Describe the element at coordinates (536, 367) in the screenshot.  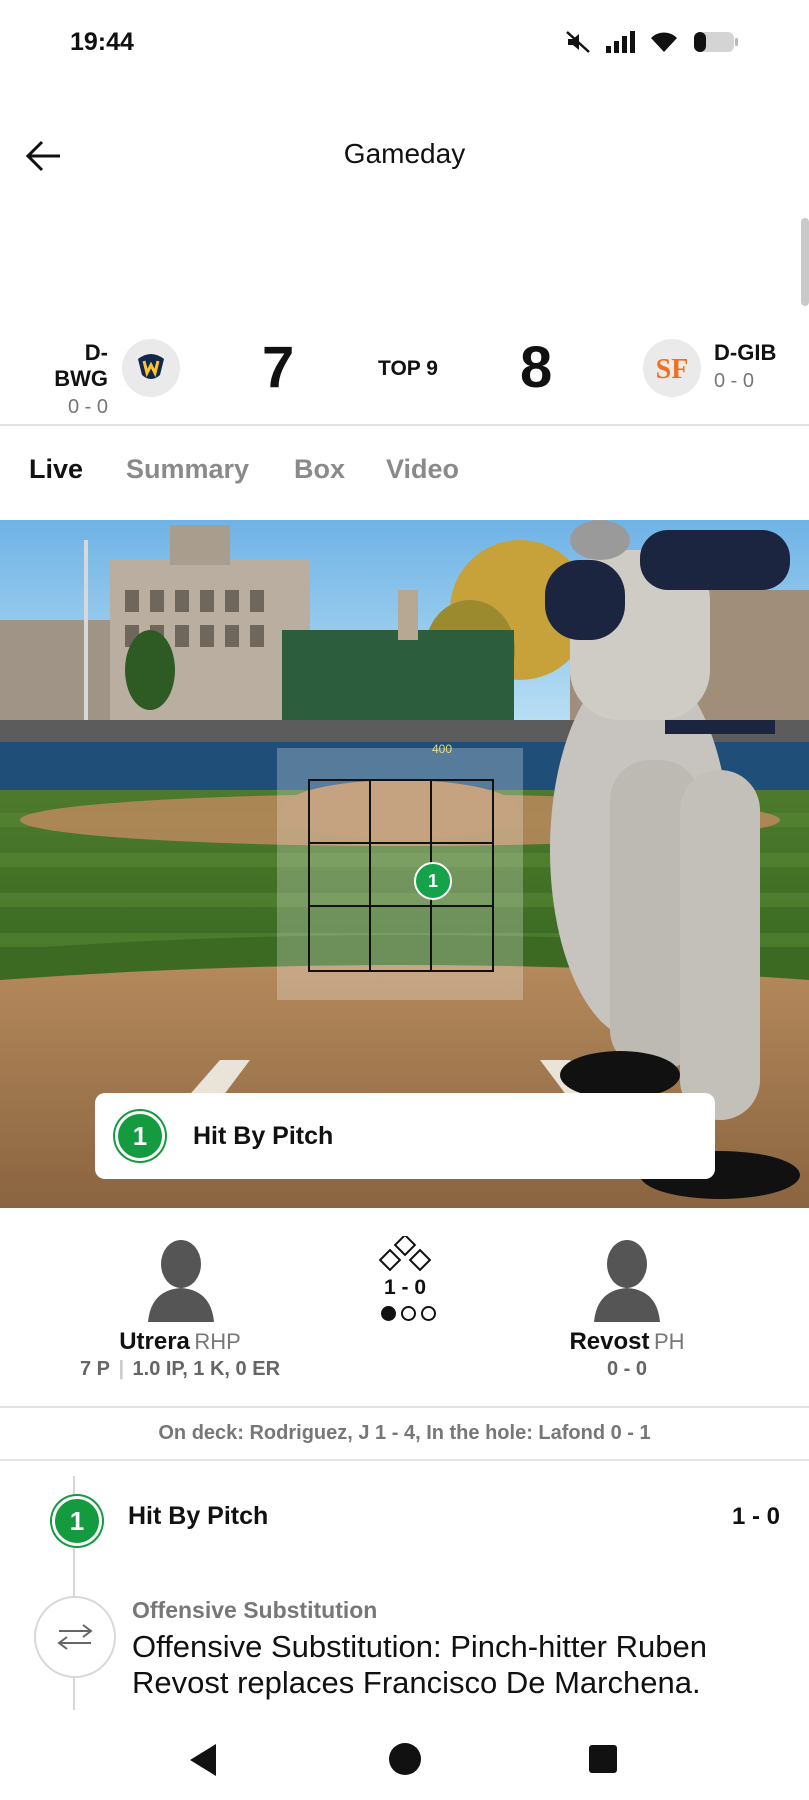
I see `home-score: 8` at that location.